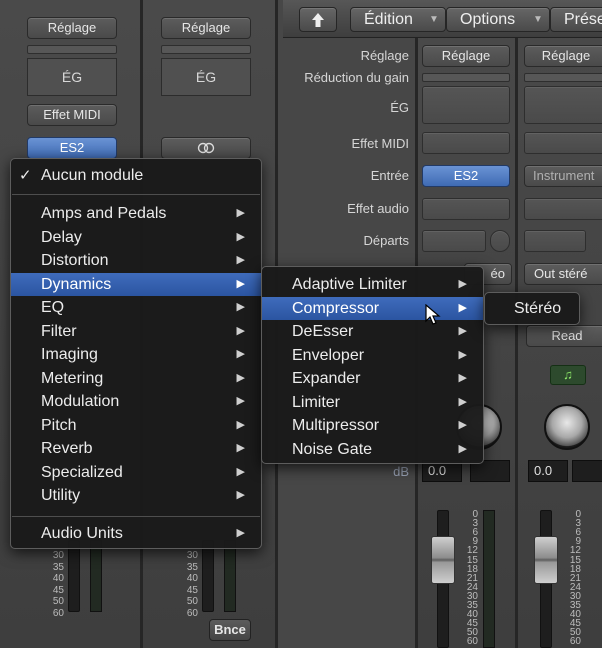 The image size is (602, 648). What do you see at coordinates (583, 19) in the screenshot?
I see `presets-menu-label: Prése` at bounding box center [583, 19].